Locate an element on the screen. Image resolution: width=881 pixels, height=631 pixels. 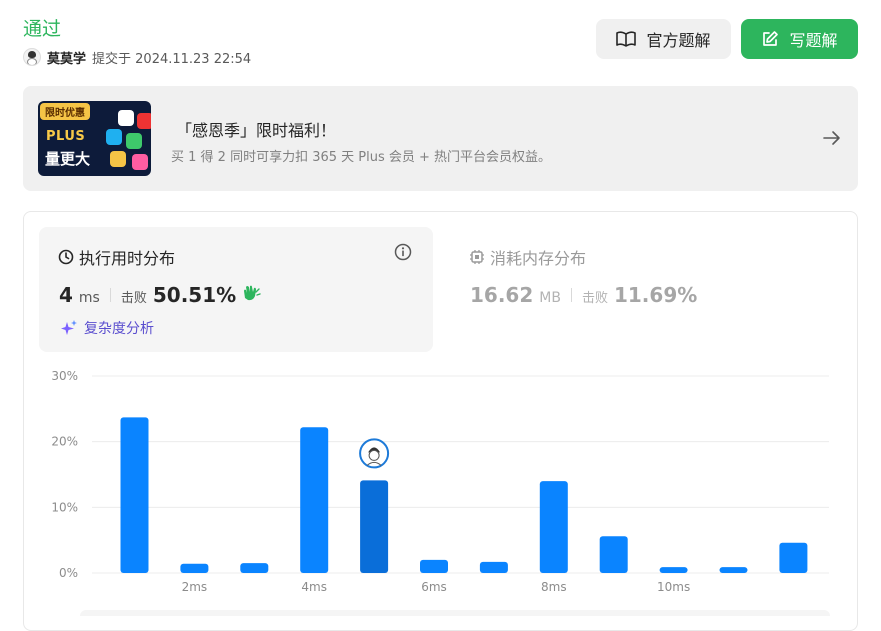
user-marker-face is located at coordinates (374, 455).